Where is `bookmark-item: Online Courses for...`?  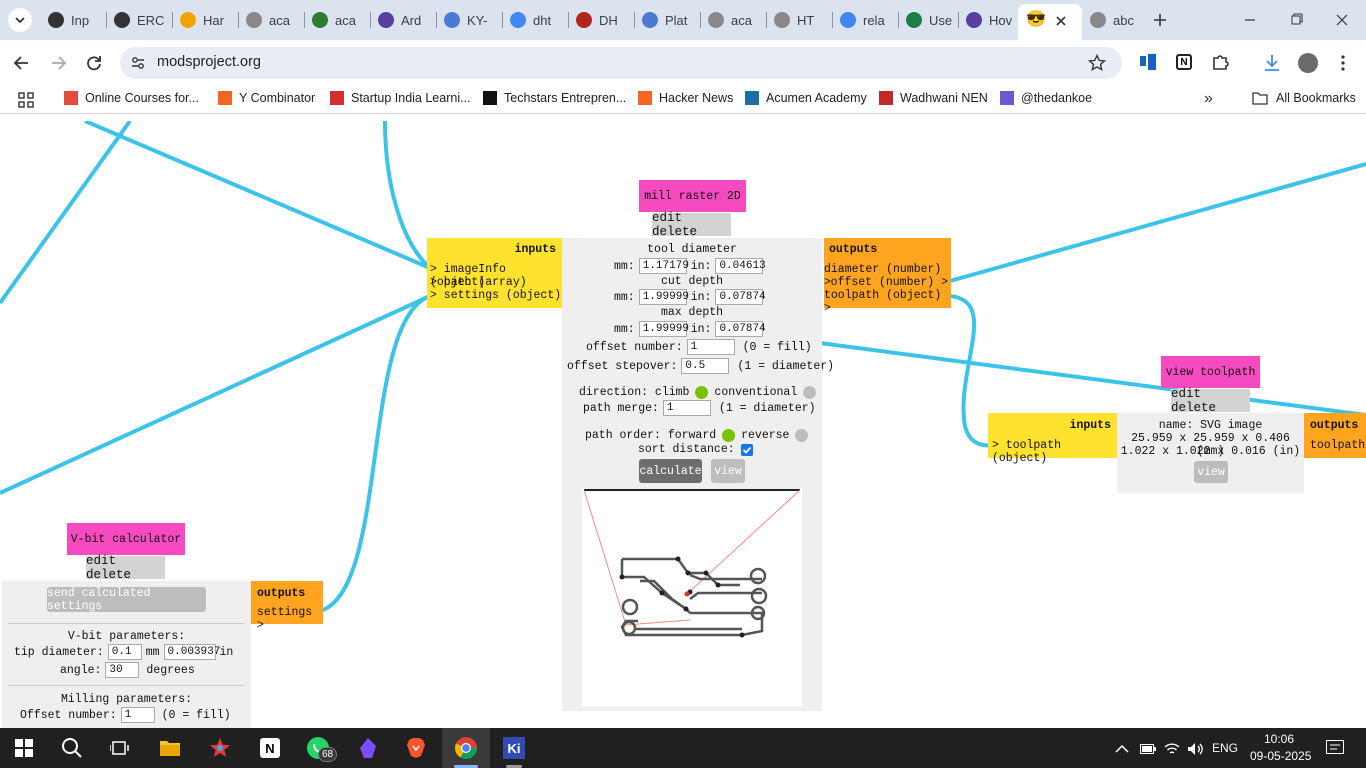 bookmark-item: Online Courses for... is located at coordinates (131, 98).